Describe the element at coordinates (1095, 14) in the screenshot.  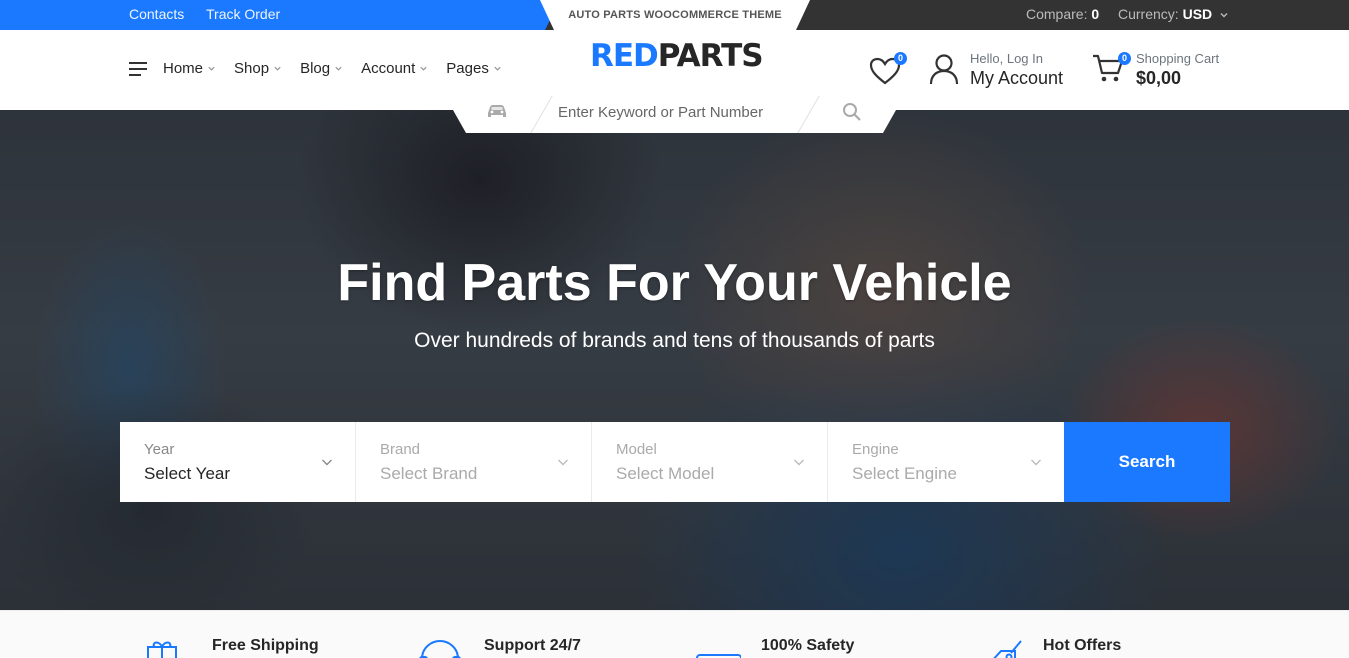
I see `compare-count: 0` at that location.